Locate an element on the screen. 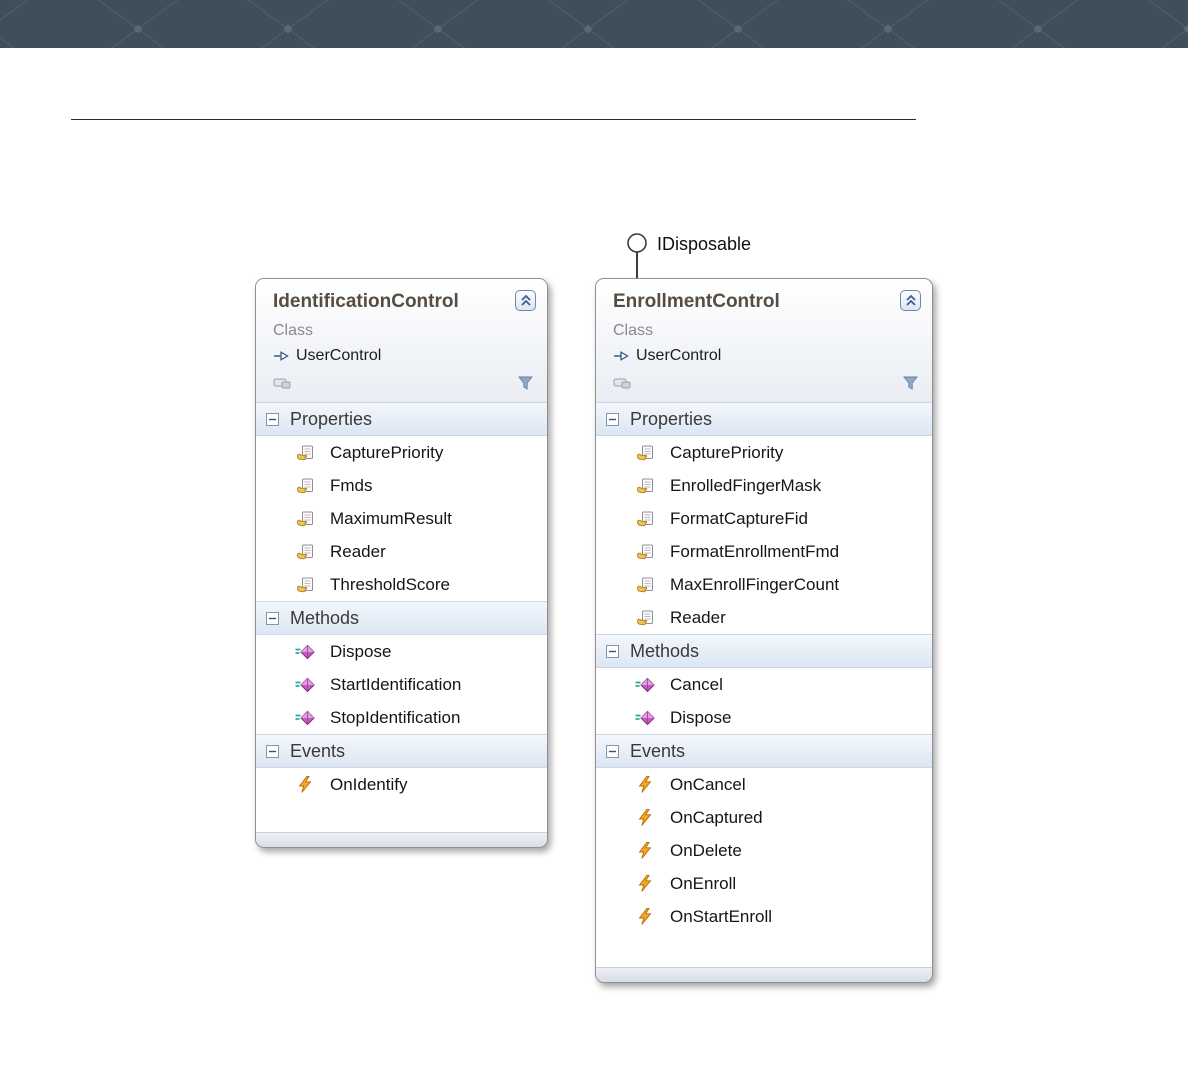  property-row: MaximumResult is located at coordinates (401, 518).